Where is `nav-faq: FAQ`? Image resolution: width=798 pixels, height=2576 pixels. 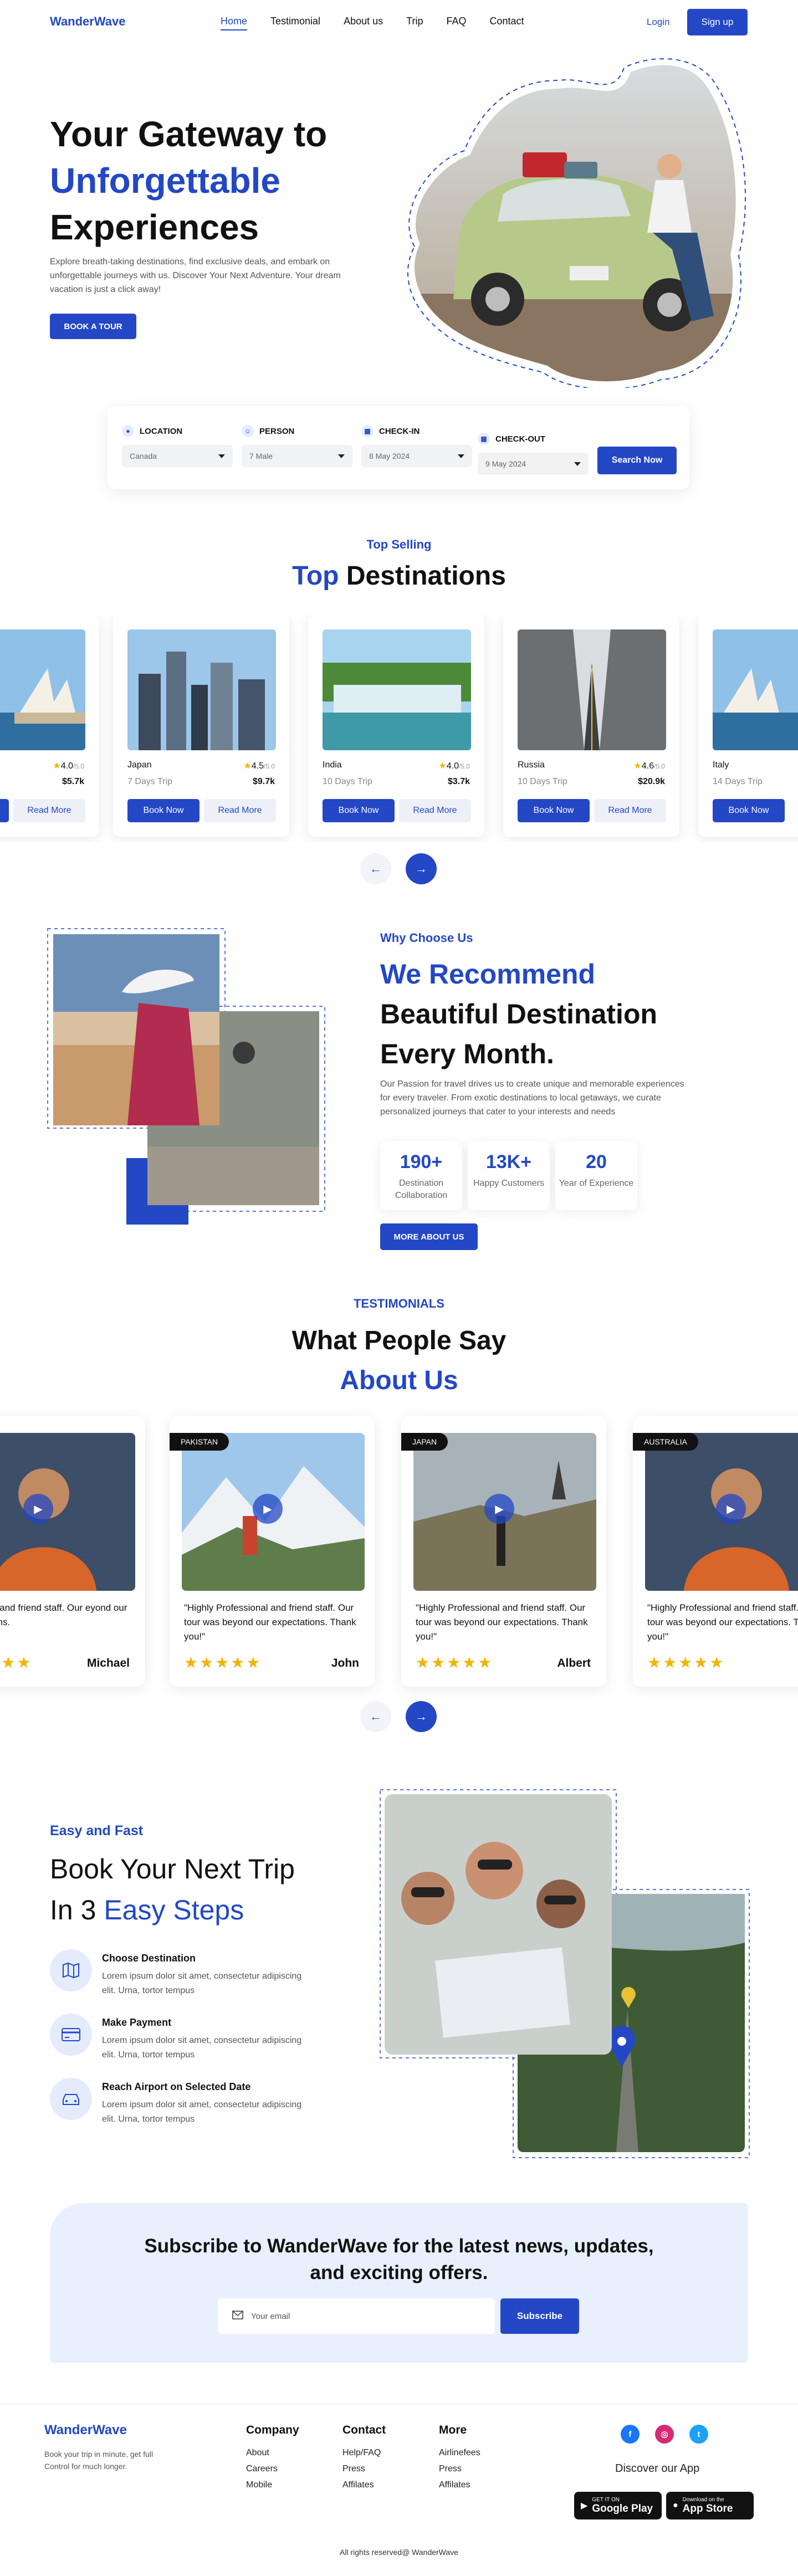 nav-faq: FAQ is located at coordinates (456, 21).